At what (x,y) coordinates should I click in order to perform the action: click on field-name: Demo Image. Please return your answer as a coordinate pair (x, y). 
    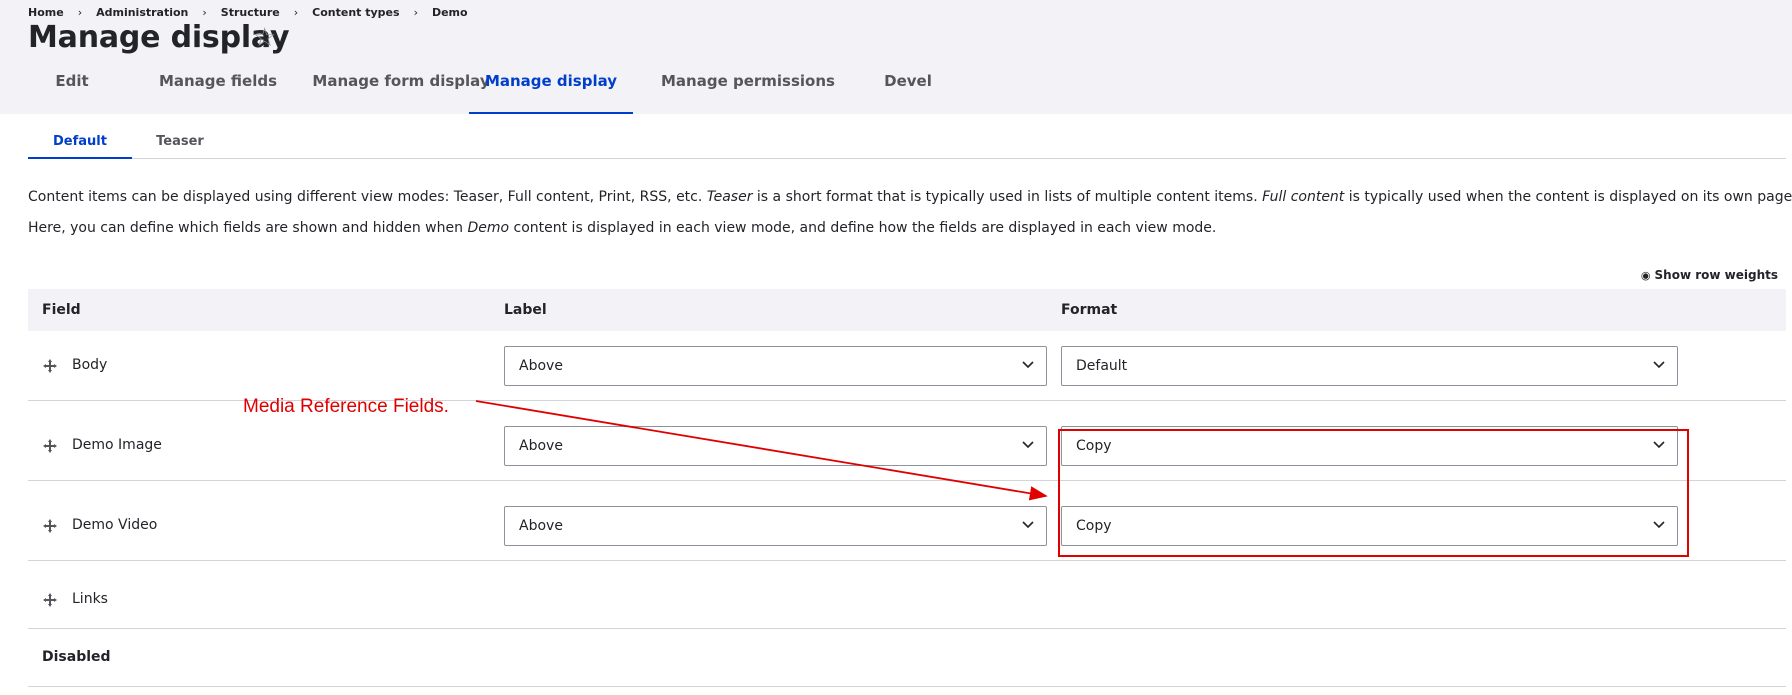
    Looking at the image, I should click on (117, 445).